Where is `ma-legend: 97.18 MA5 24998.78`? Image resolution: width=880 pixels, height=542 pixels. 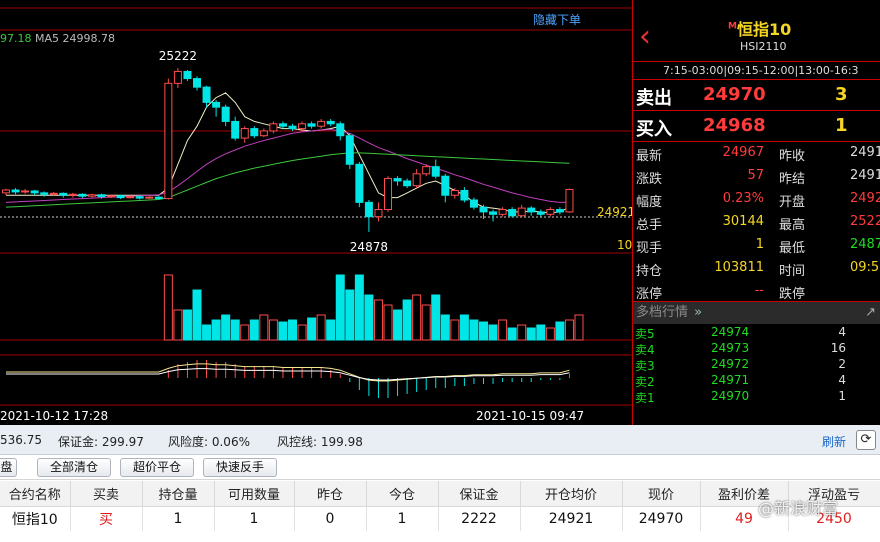 ma-legend: 97.18 MA5 24998.78 is located at coordinates (57, 38).